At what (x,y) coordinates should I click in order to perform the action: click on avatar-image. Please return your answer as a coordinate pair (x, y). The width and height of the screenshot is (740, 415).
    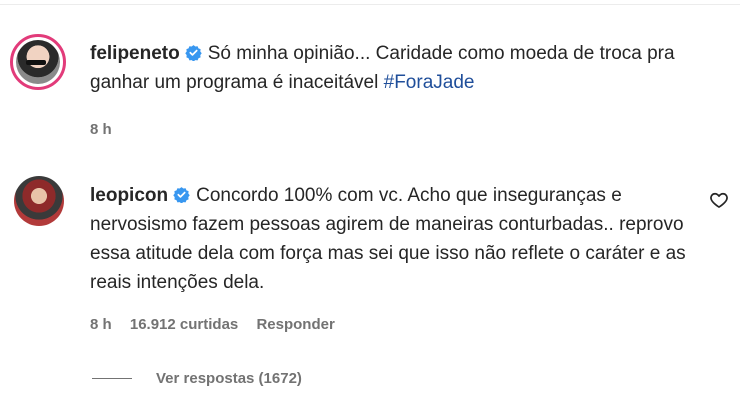
    Looking at the image, I should click on (38, 62).